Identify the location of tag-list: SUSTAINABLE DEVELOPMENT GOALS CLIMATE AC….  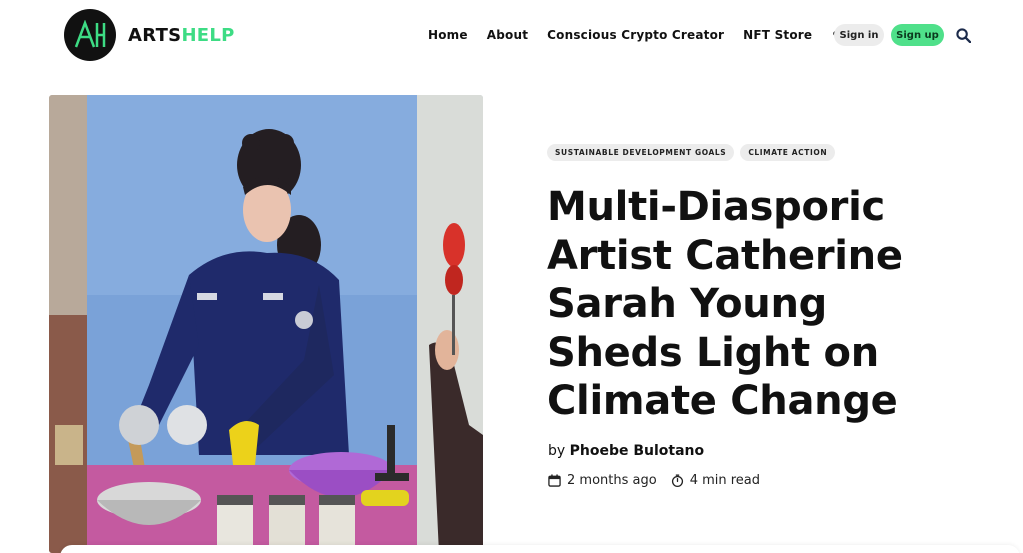
(694, 152).